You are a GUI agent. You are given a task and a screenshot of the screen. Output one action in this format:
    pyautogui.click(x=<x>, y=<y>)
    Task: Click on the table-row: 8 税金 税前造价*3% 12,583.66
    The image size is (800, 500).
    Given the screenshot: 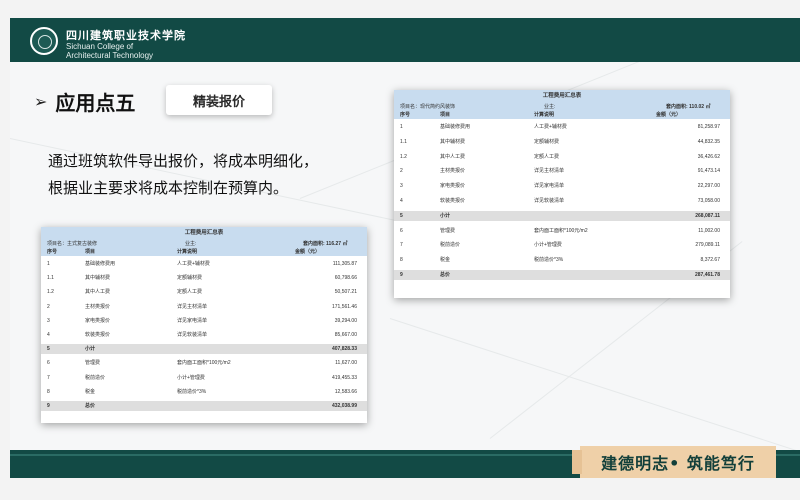 What is the action you would take?
    pyautogui.click(x=204, y=392)
    